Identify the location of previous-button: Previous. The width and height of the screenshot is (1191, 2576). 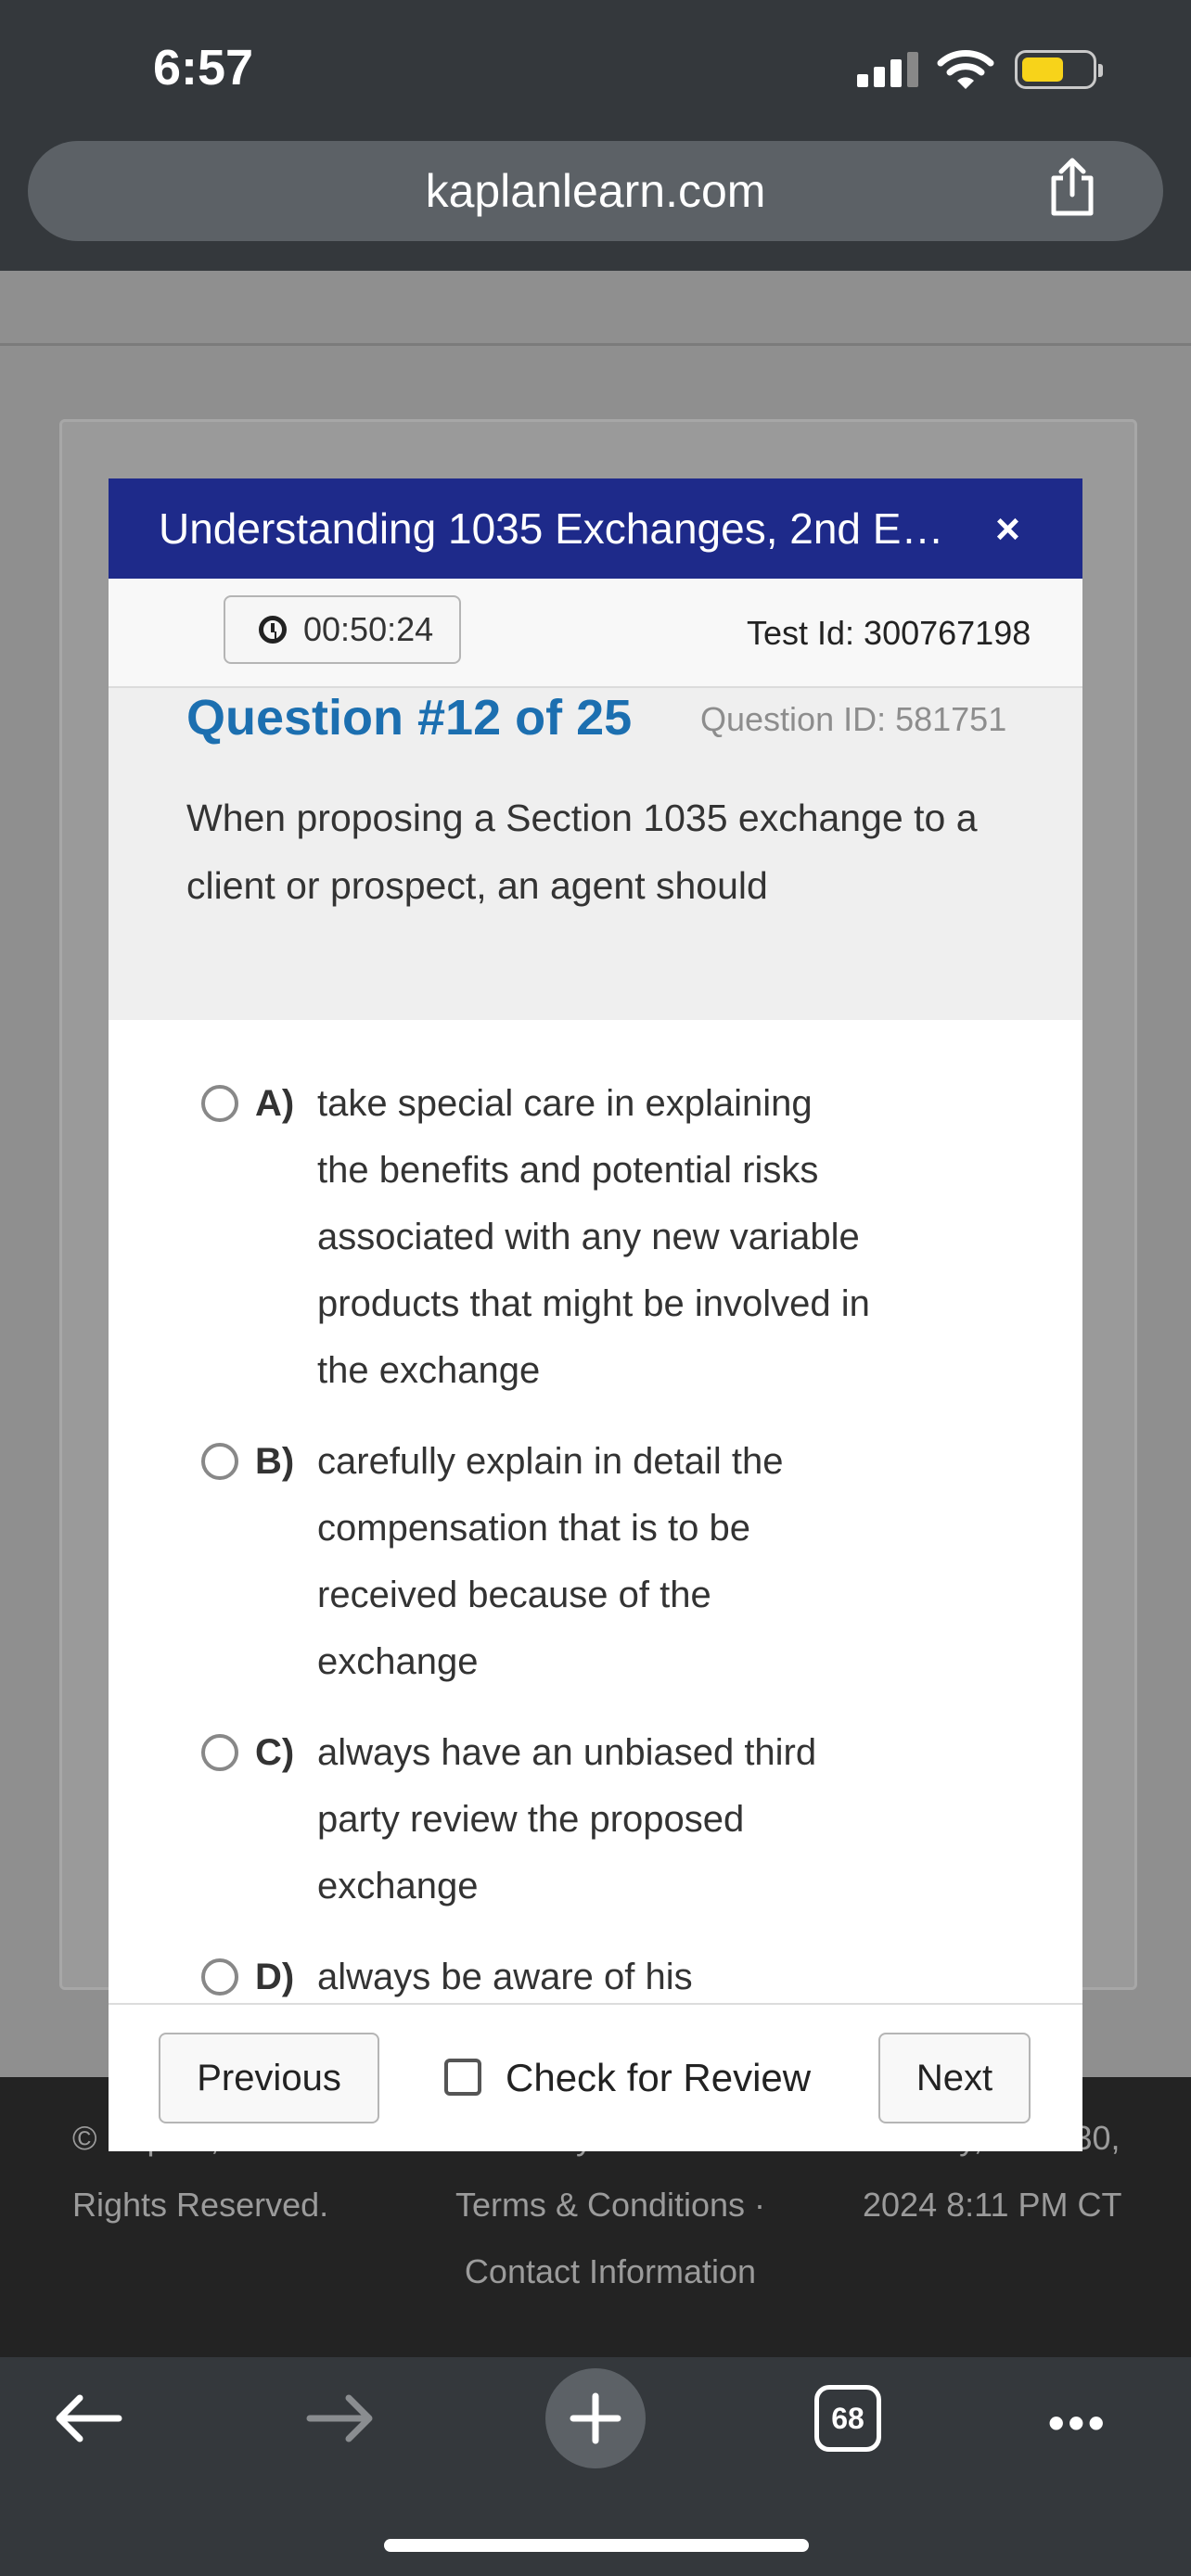
(269, 2078).